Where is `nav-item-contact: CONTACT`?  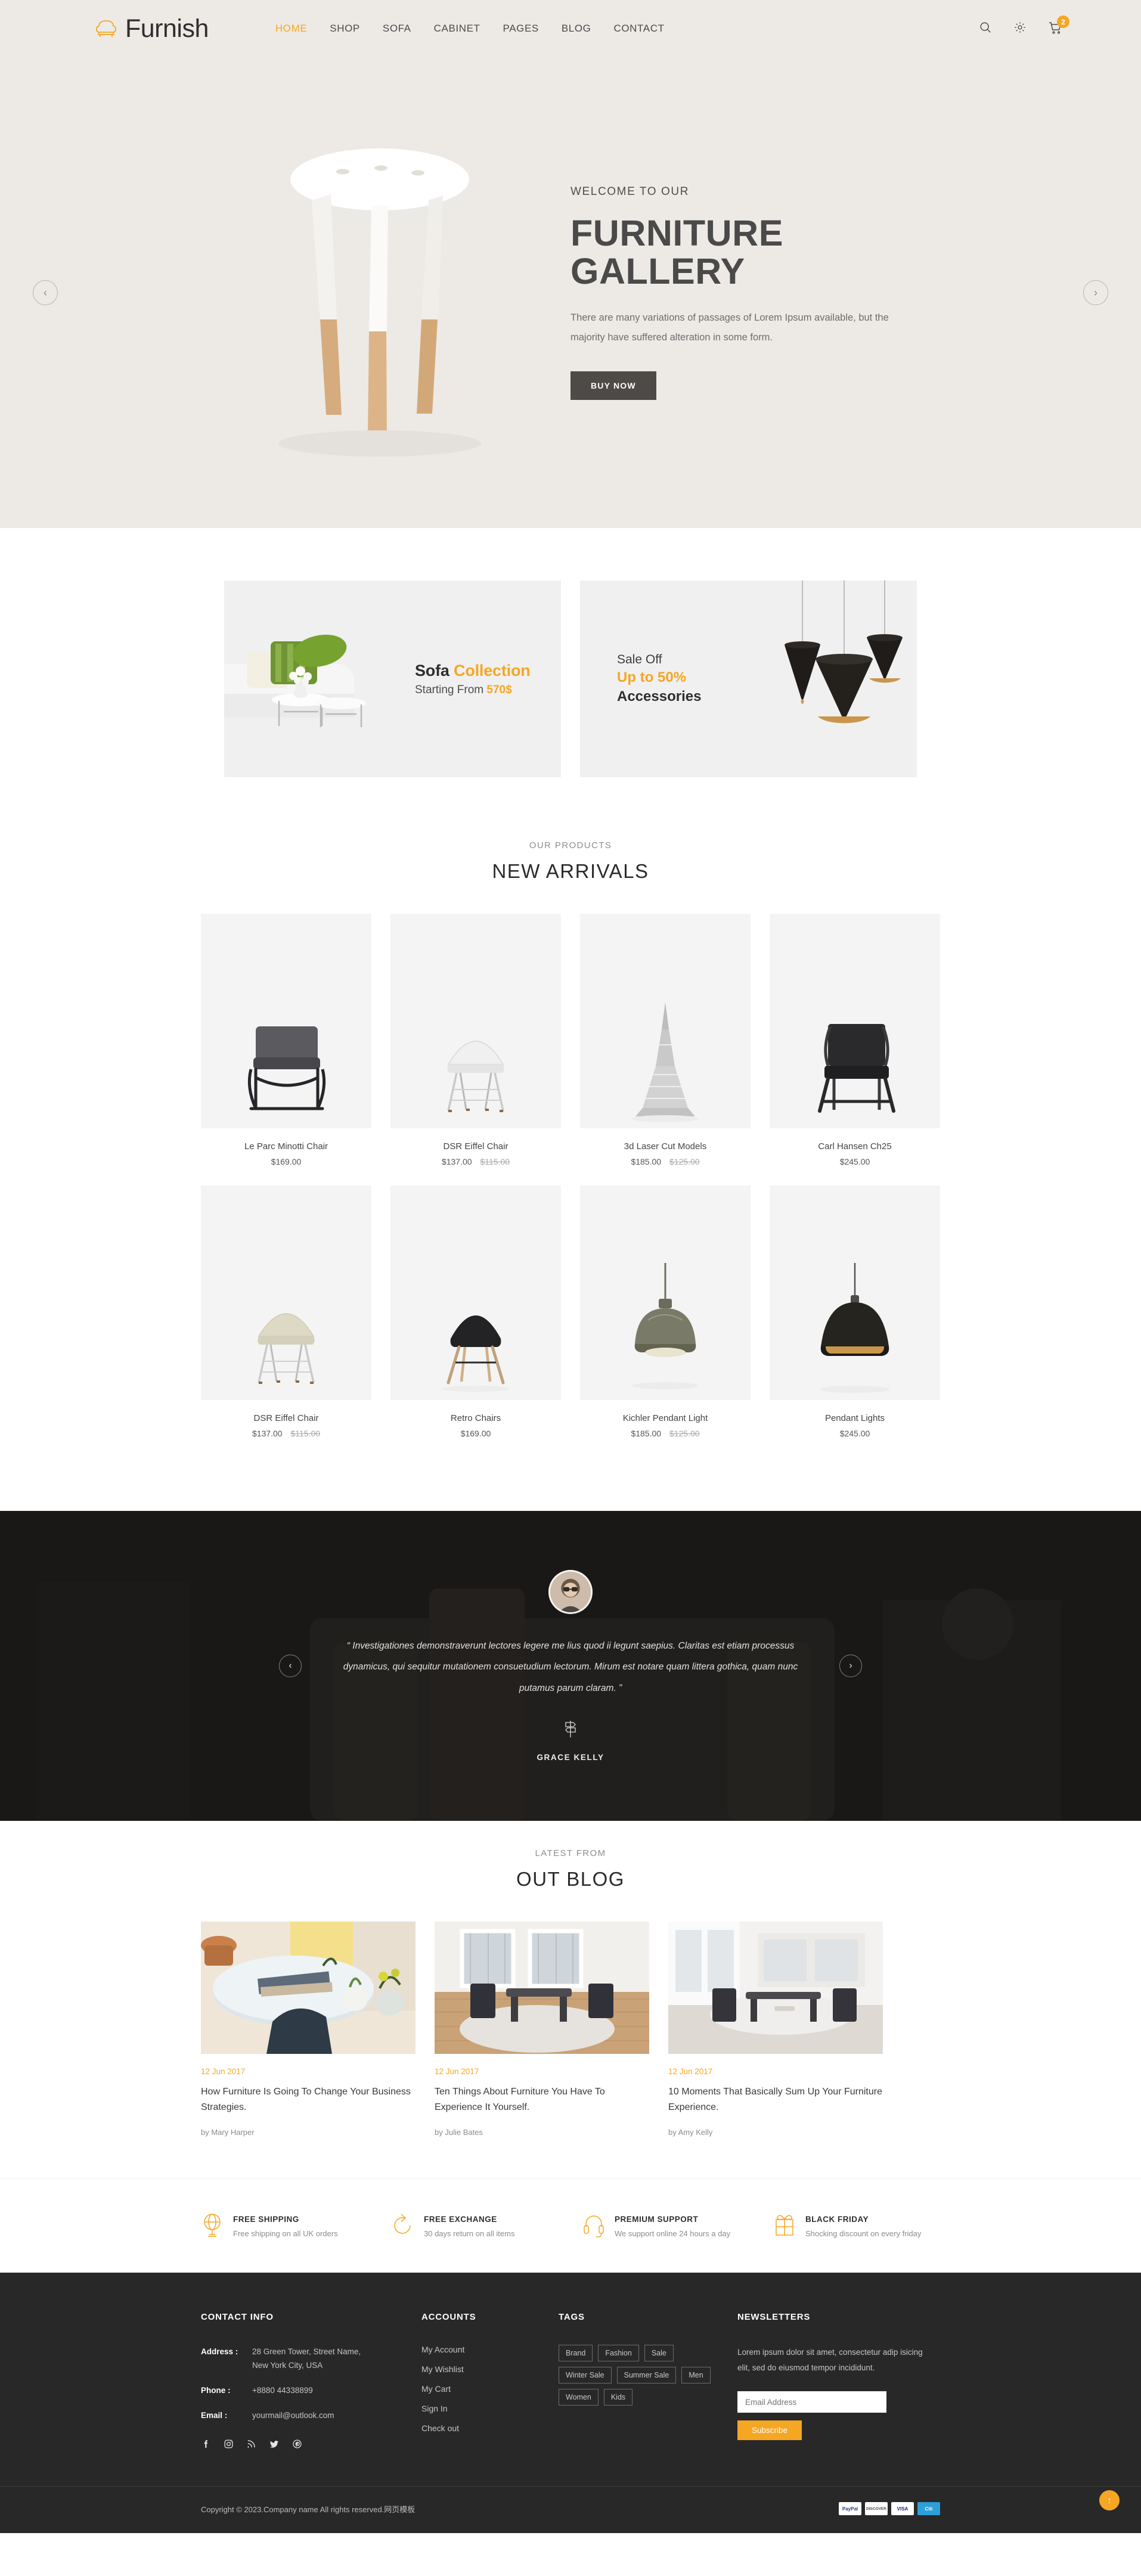 nav-item-contact: CONTACT is located at coordinates (638, 29).